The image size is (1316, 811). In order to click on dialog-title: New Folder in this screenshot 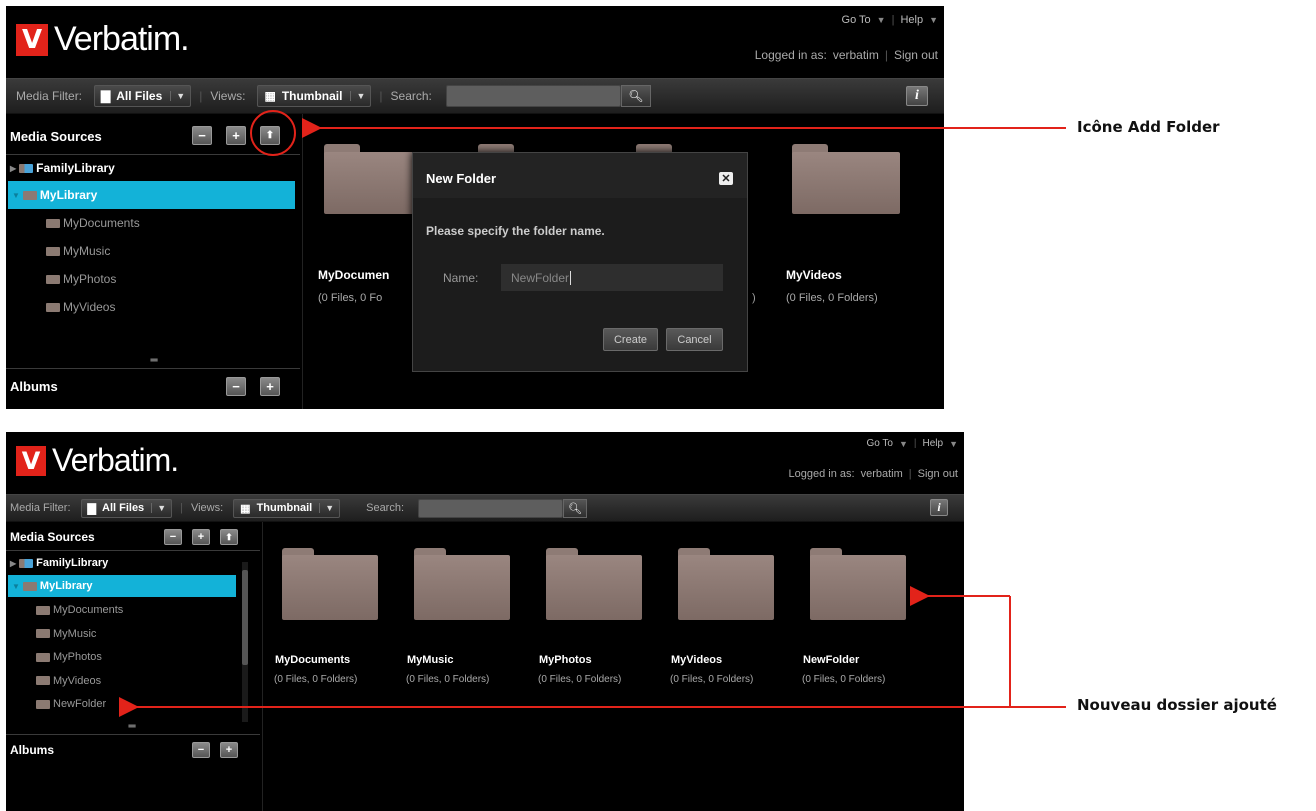, I will do `click(461, 178)`.